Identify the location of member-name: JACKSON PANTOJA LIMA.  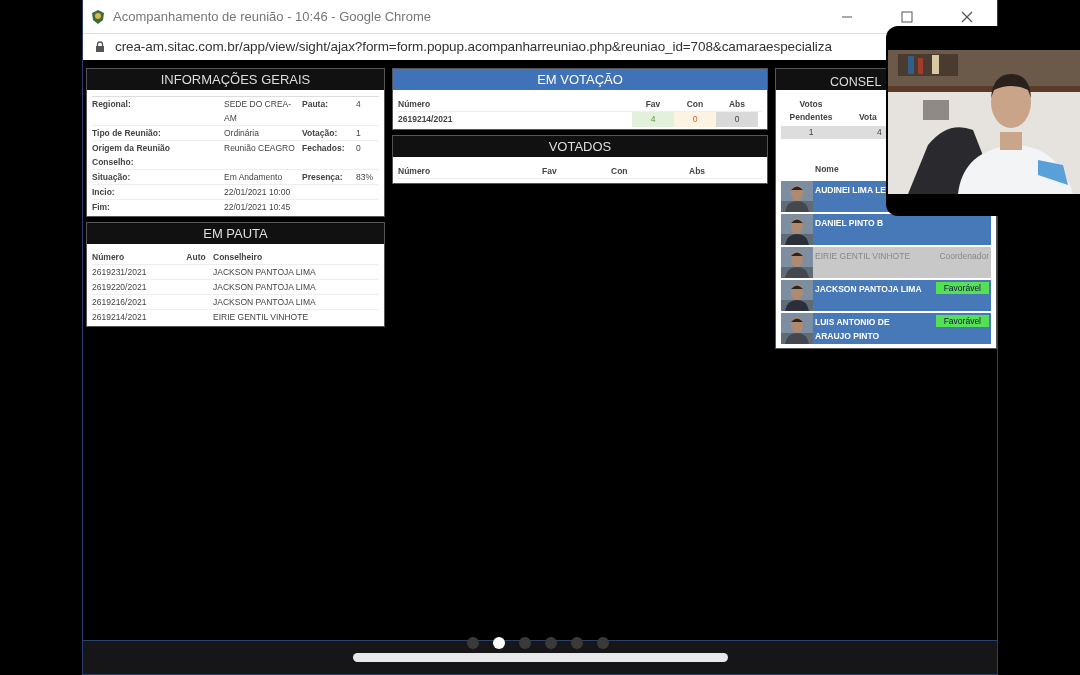
(868, 289).